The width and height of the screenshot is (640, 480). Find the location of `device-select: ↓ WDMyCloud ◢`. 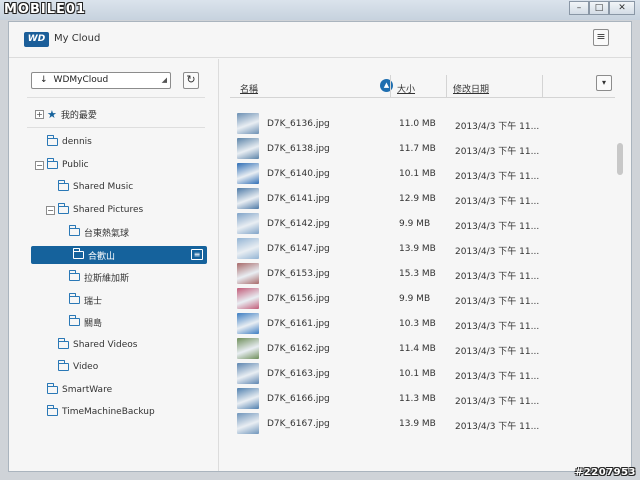

device-select: ↓ WDMyCloud ◢ is located at coordinates (101, 80).